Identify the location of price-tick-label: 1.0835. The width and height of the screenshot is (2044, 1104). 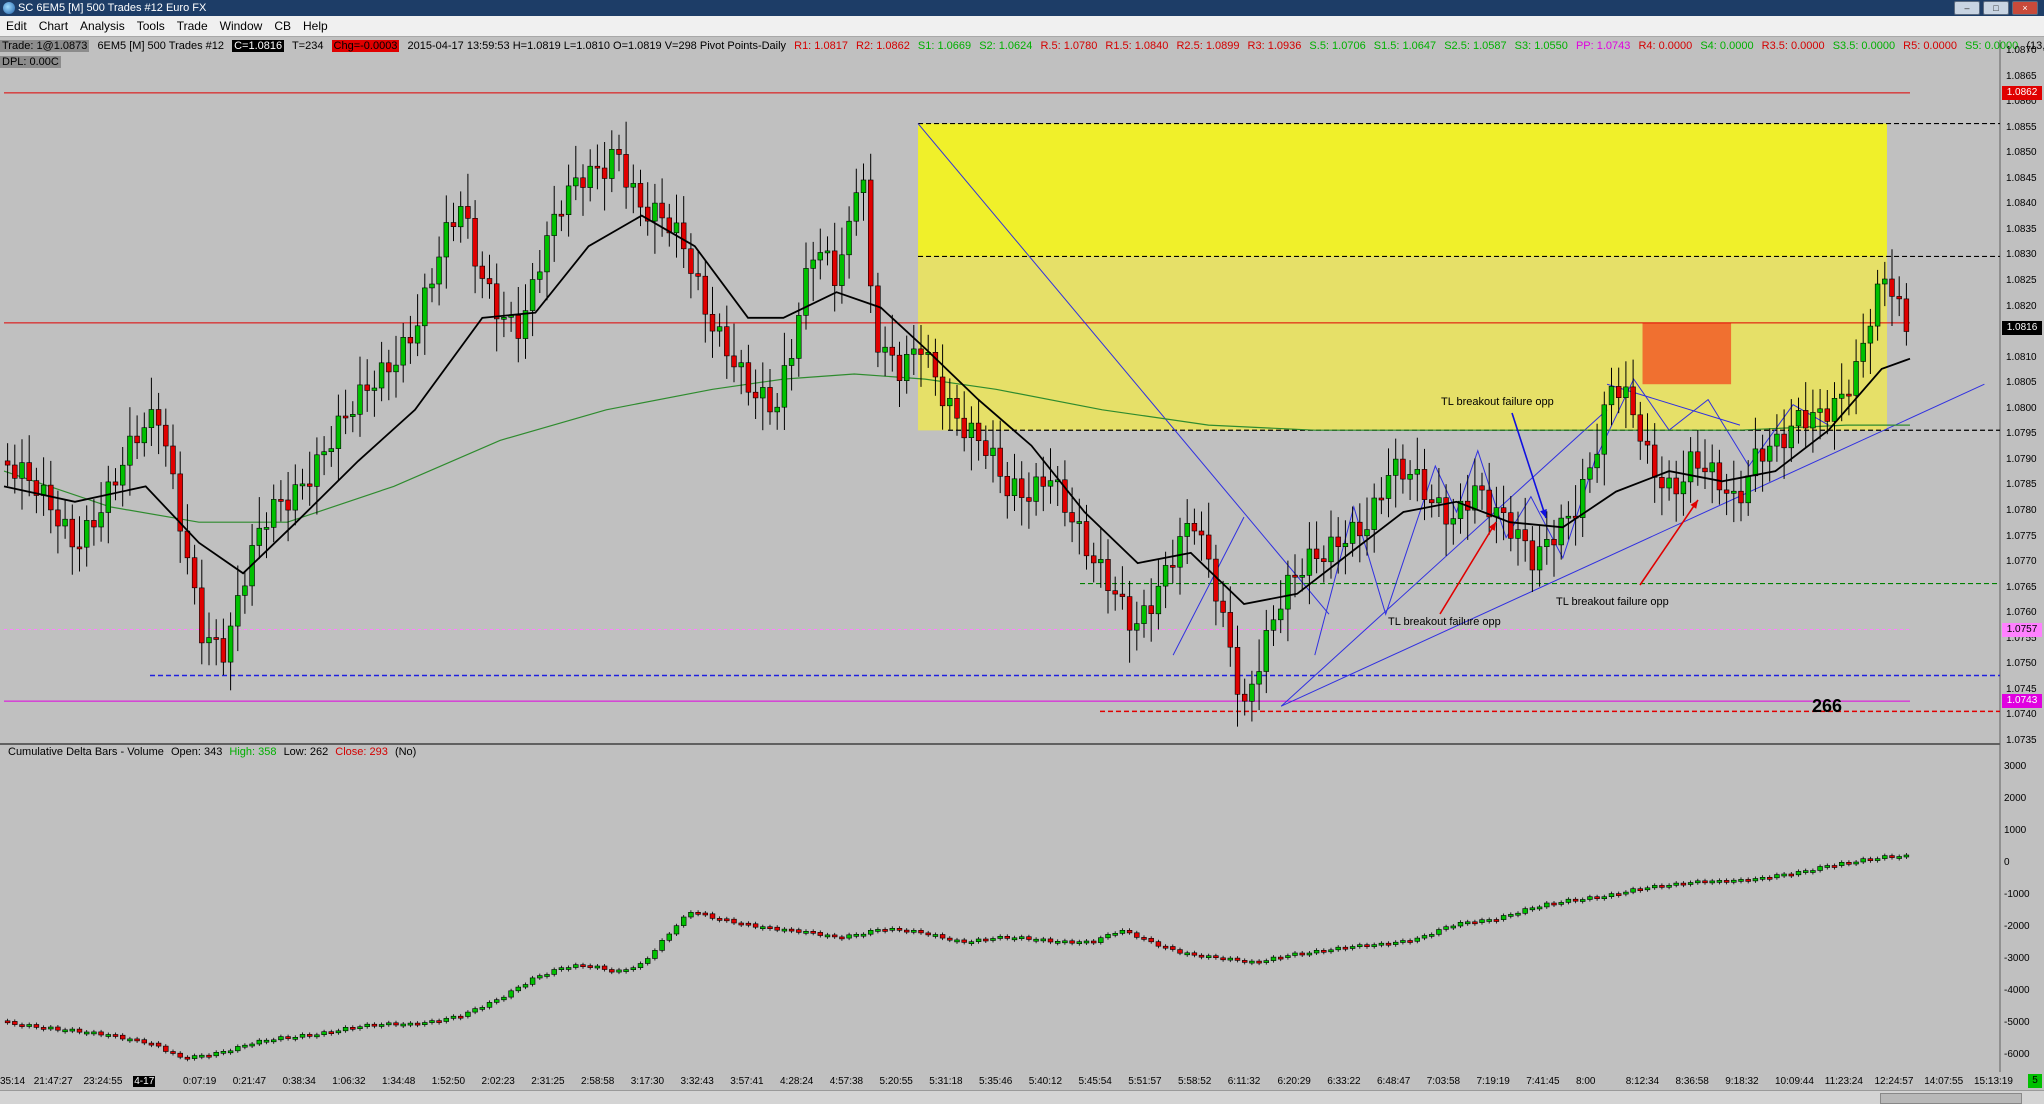
(2021, 229).